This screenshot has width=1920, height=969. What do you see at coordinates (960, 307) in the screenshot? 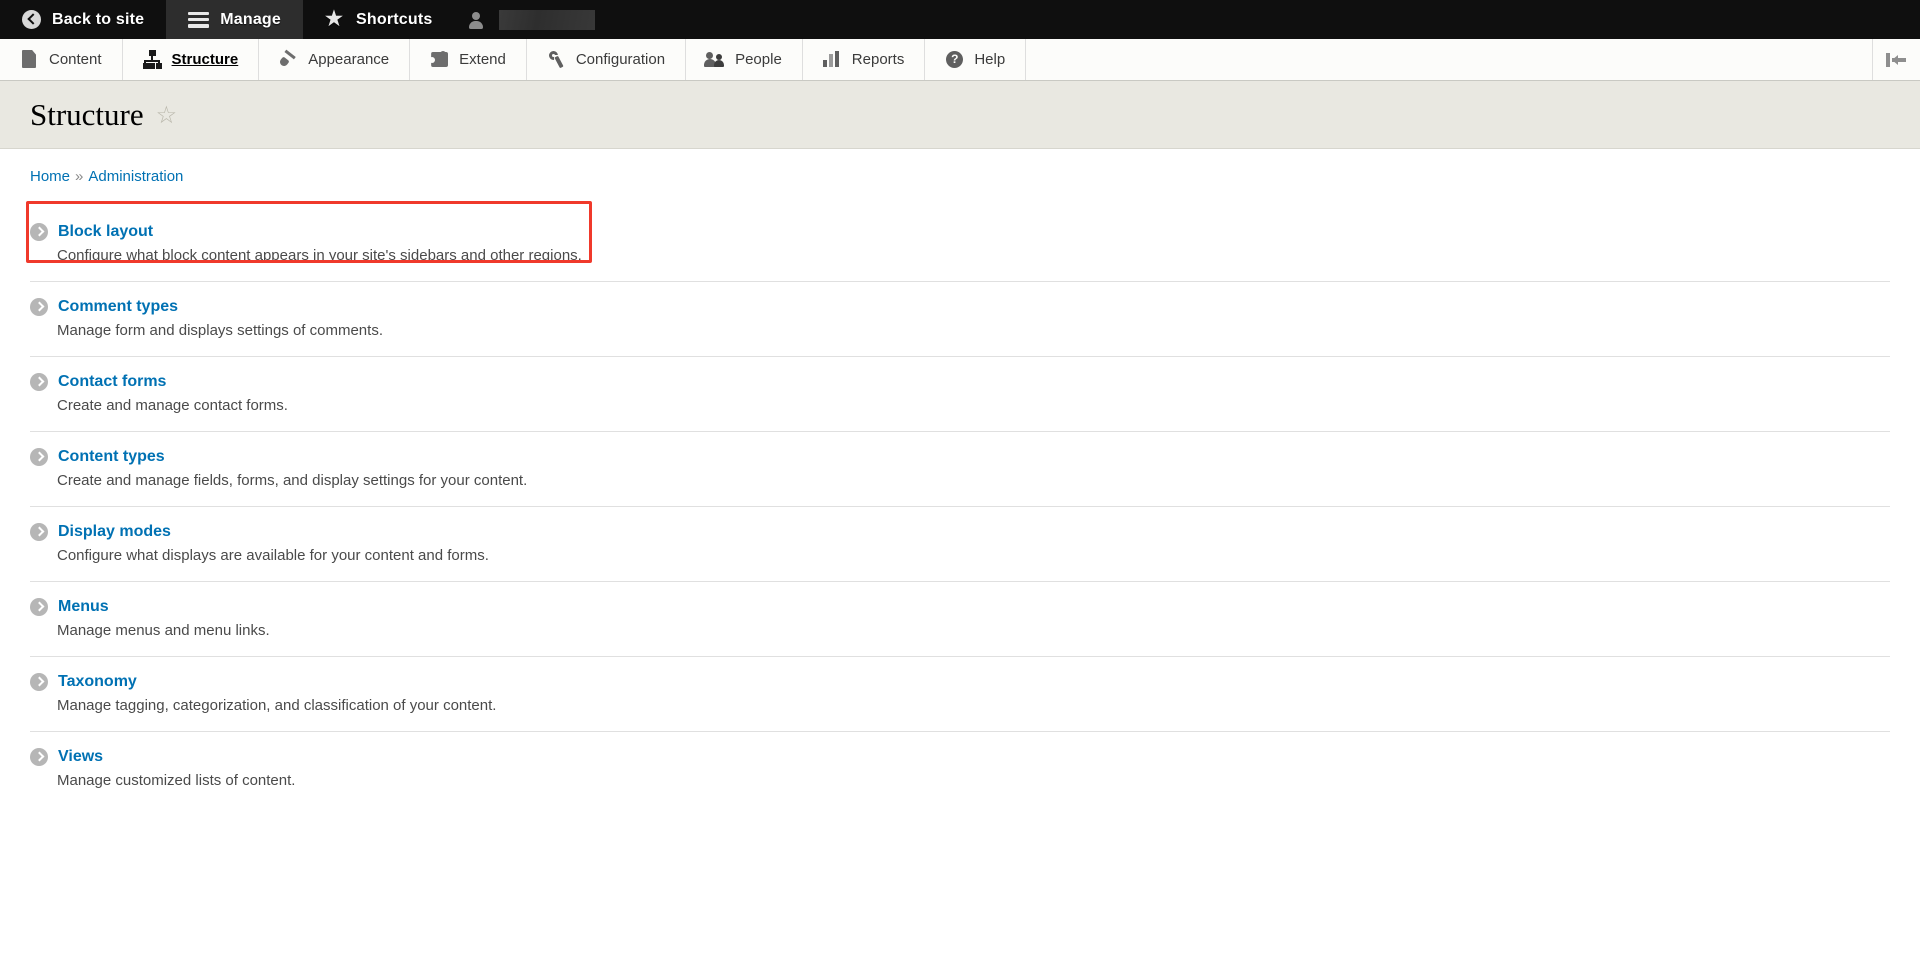
I see `admin-link-comment-types: Comment types` at bounding box center [960, 307].